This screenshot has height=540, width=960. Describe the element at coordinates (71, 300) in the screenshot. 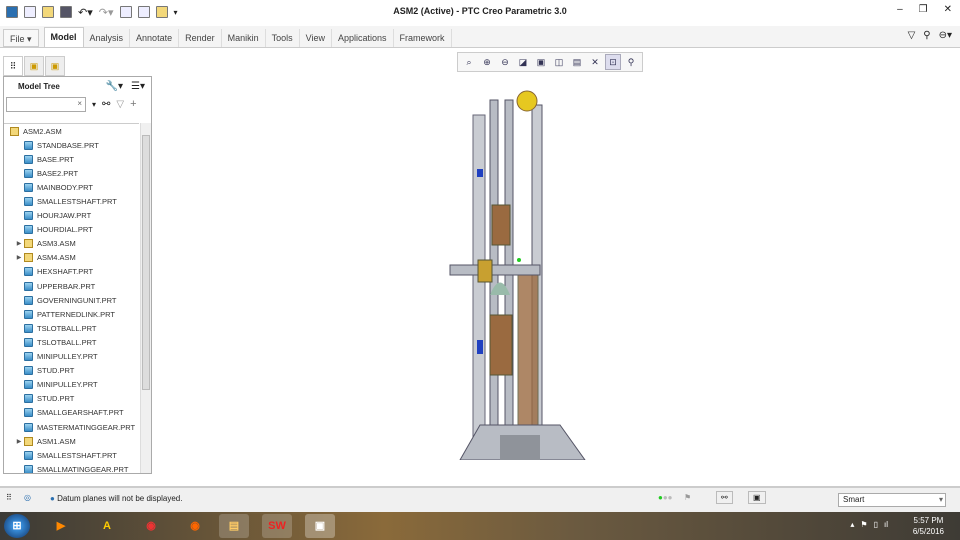

I see `tree-item: GOVERNINGUNIT.PRT` at that location.